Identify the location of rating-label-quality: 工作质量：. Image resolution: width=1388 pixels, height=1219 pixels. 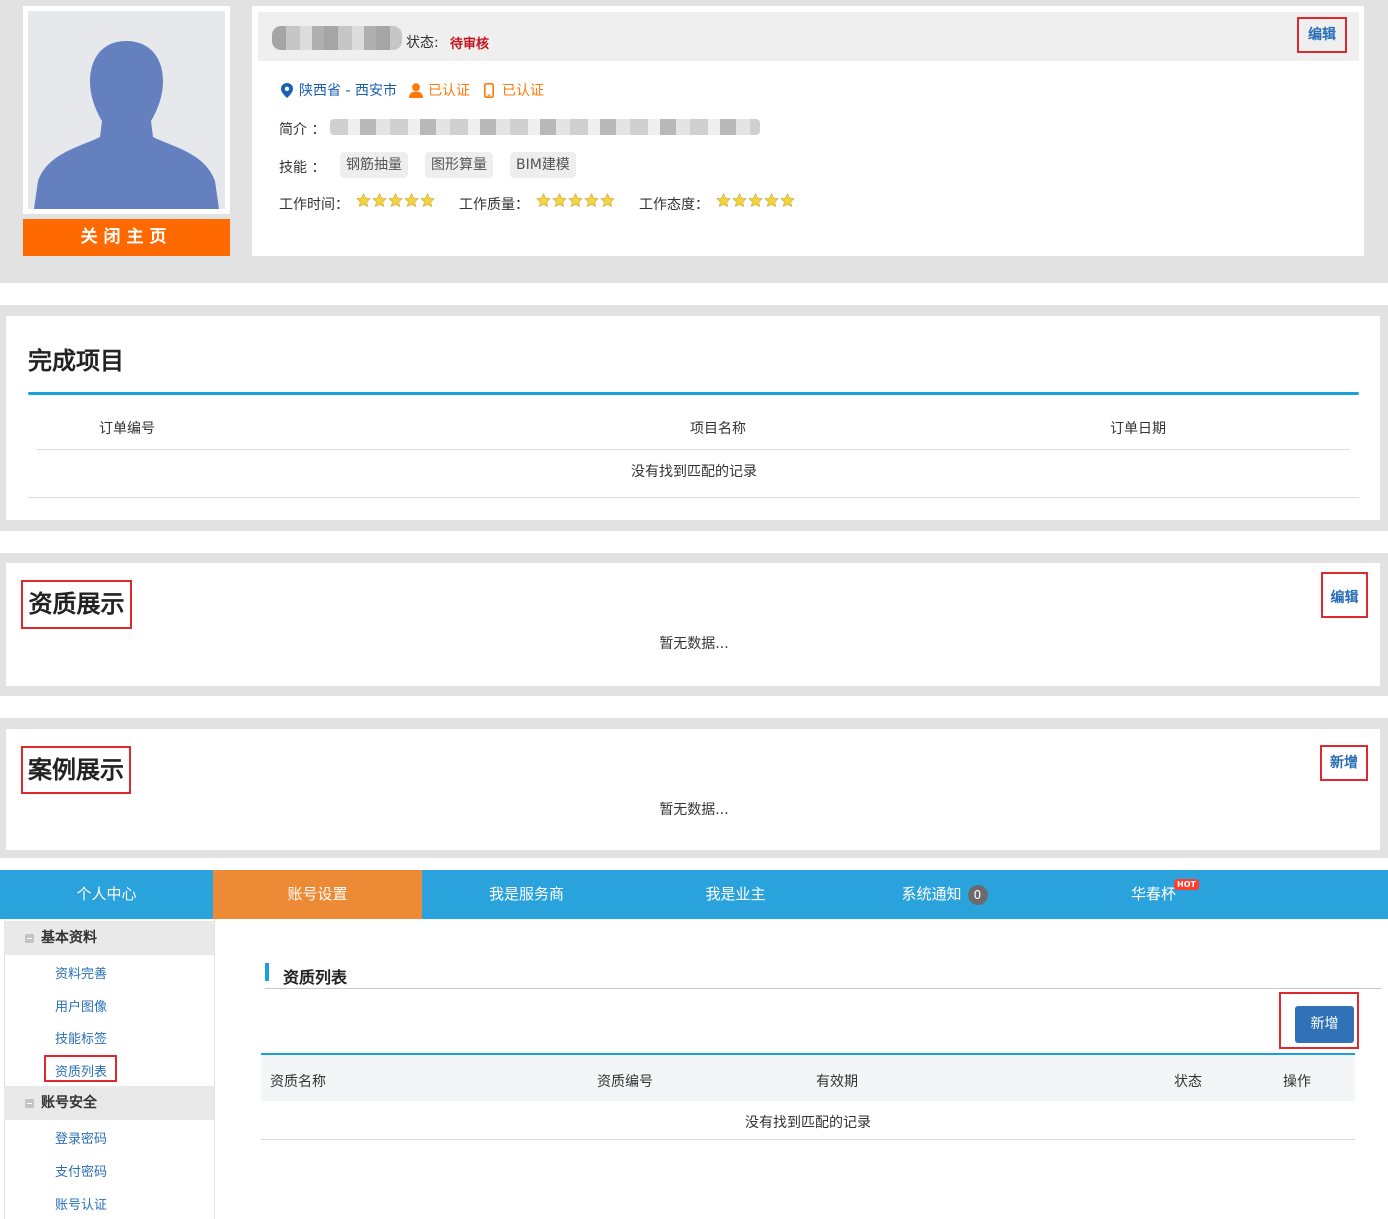
(494, 205).